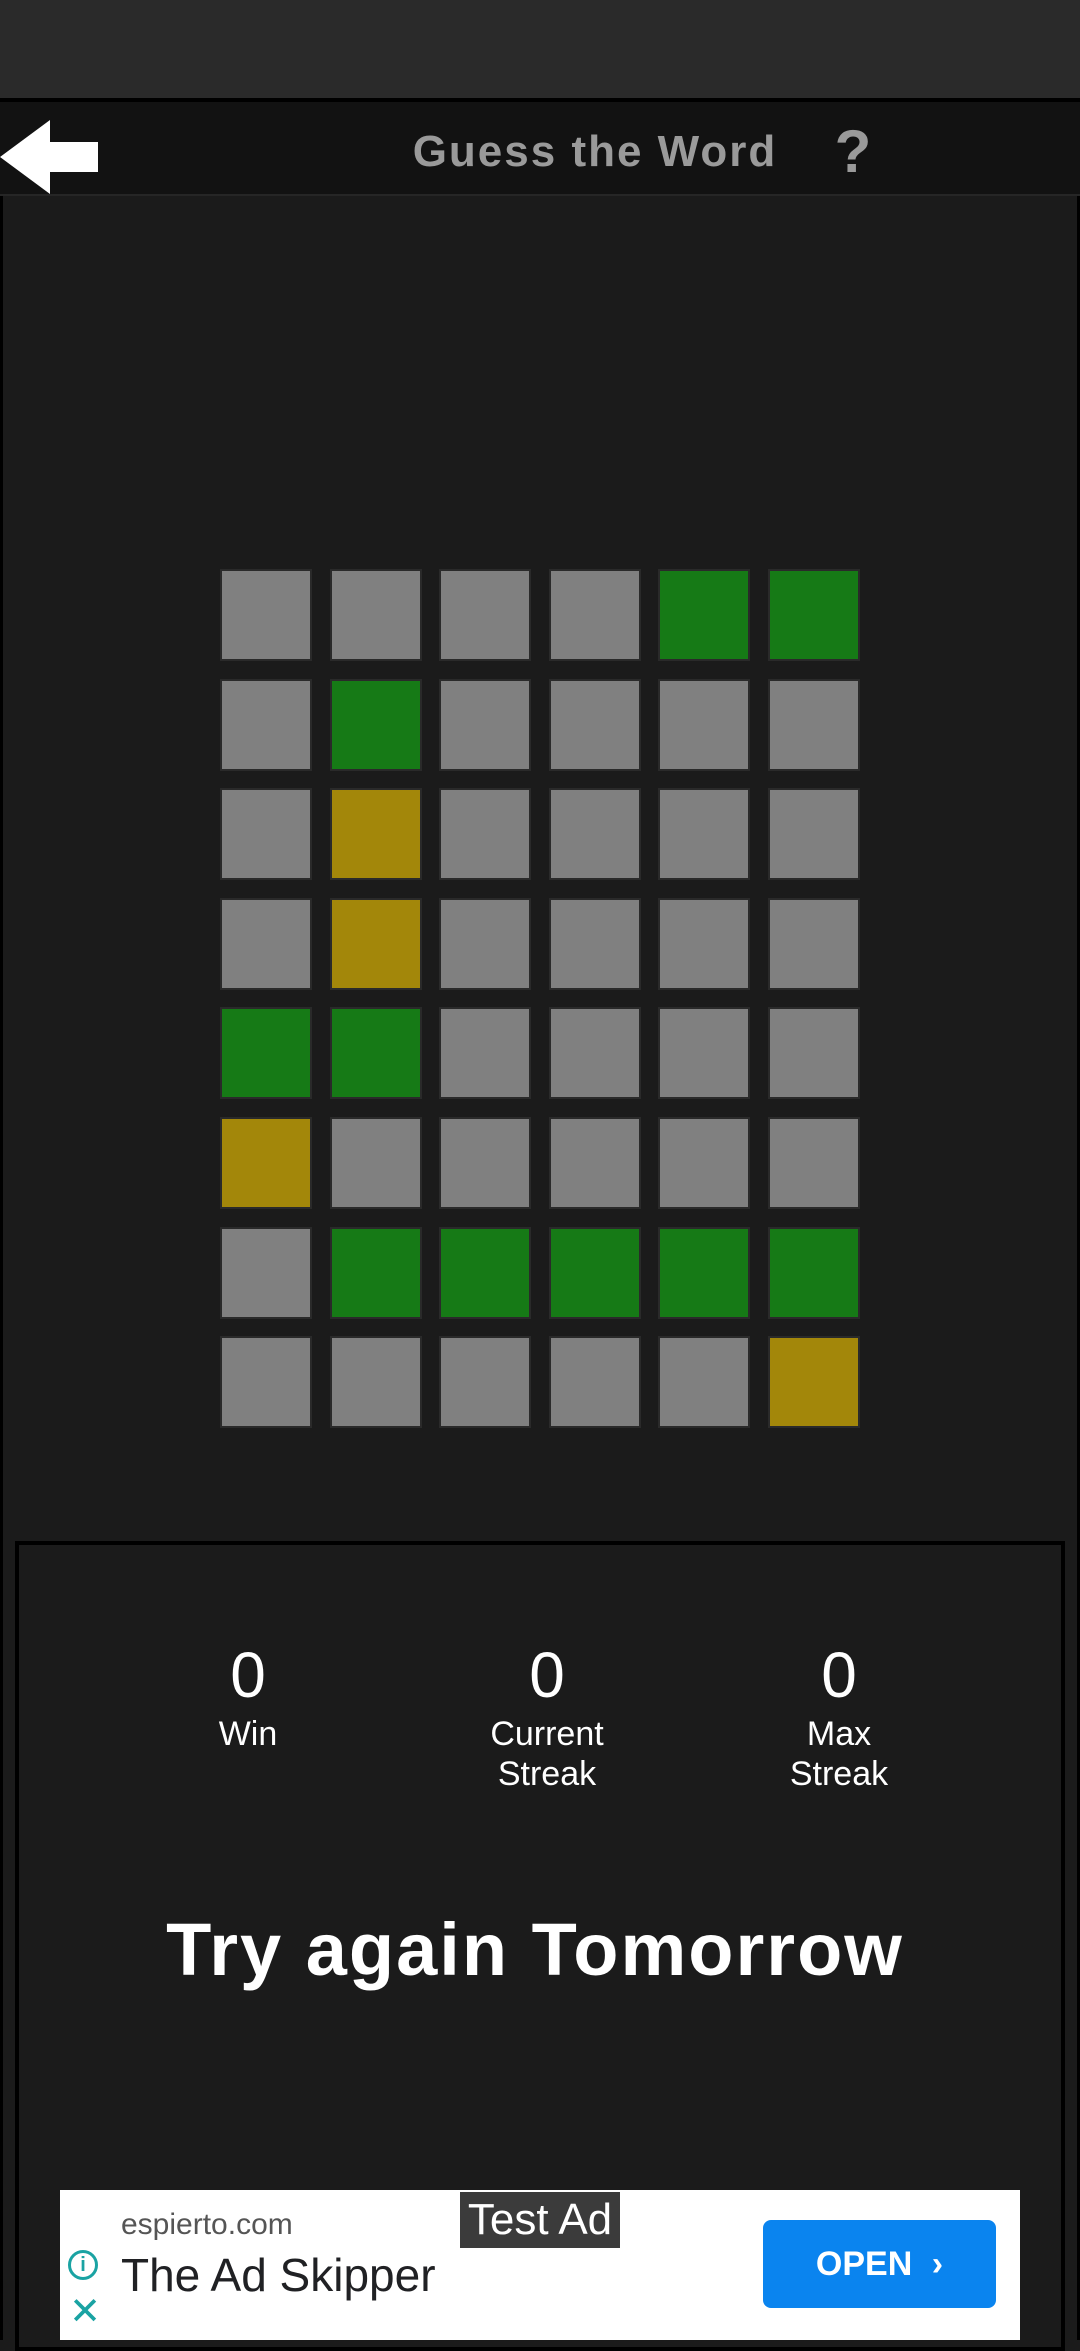  What do you see at coordinates (540, 2220) in the screenshot?
I see `test-ad-badge: Test Ad` at bounding box center [540, 2220].